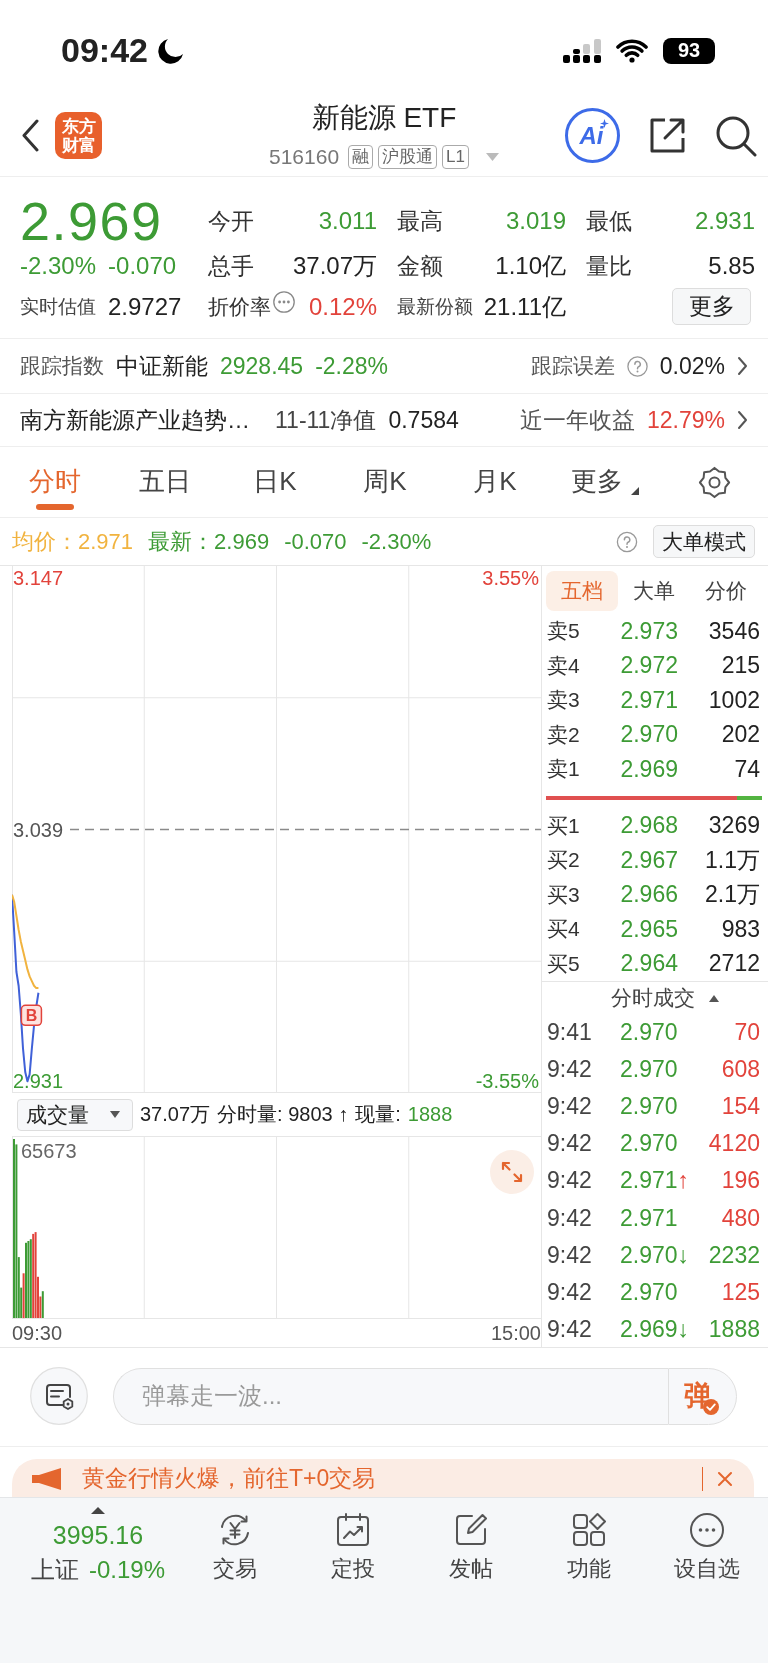 The height and width of the screenshot is (1663, 768). What do you see at coordinates (37, 1333) in the screenshot?
I see `time-axis-label: 09:30` at bounding box center [37, 1333].